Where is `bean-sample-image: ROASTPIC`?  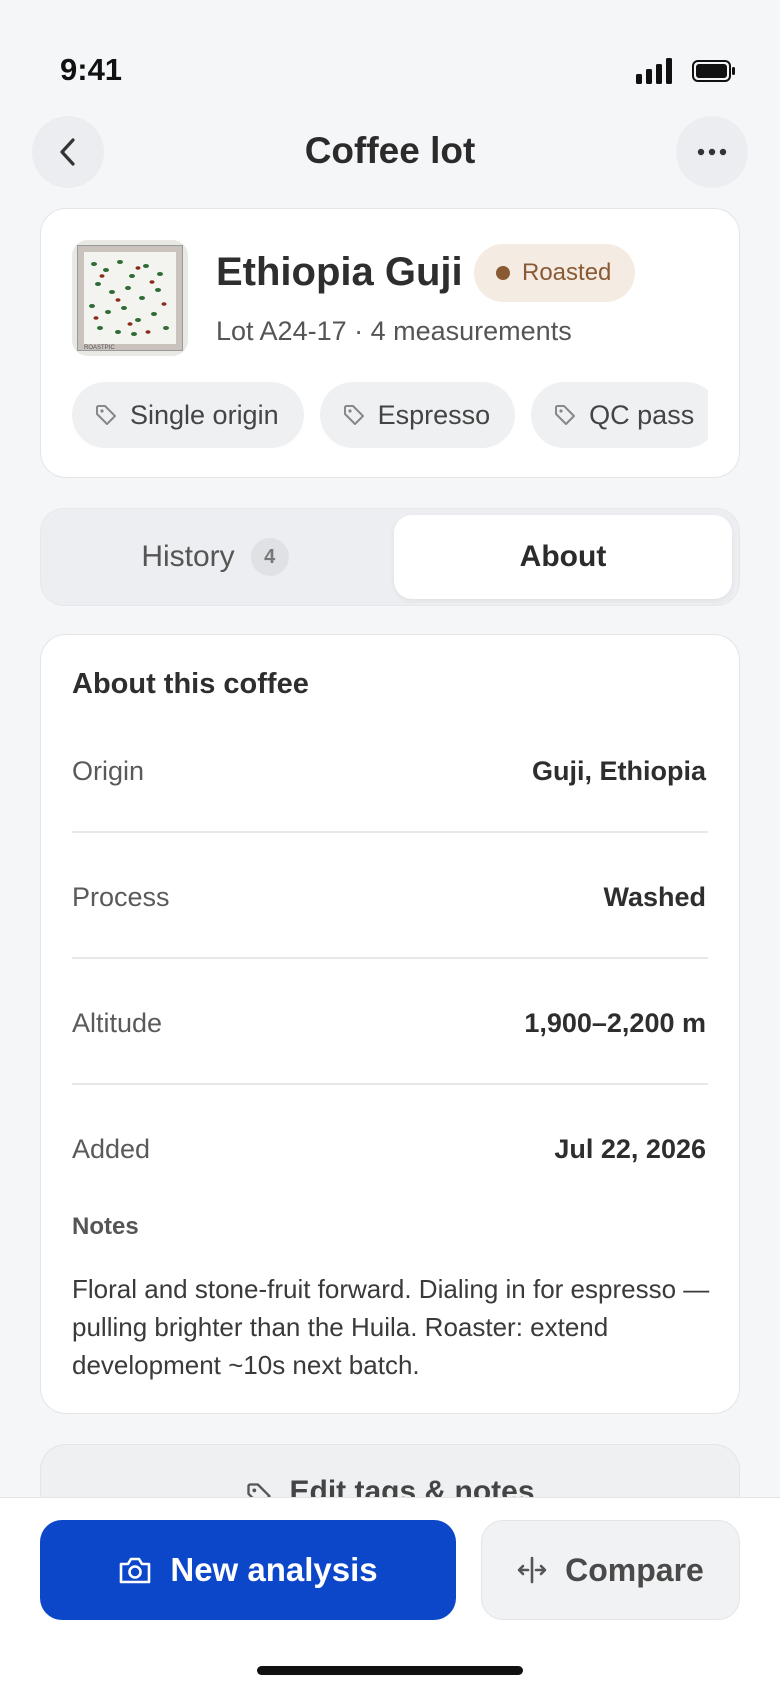
bean-sample-image: ROASTPIC is located at coordinates (130, 298).